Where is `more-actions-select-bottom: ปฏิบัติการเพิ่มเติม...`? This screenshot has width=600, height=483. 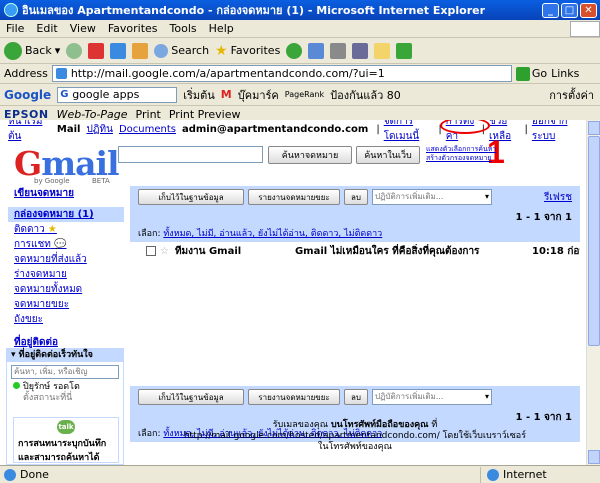
more-actions-select-bottom: ปฏิบัติการเพิ่มเติม... is located at coordinates (431, 397).